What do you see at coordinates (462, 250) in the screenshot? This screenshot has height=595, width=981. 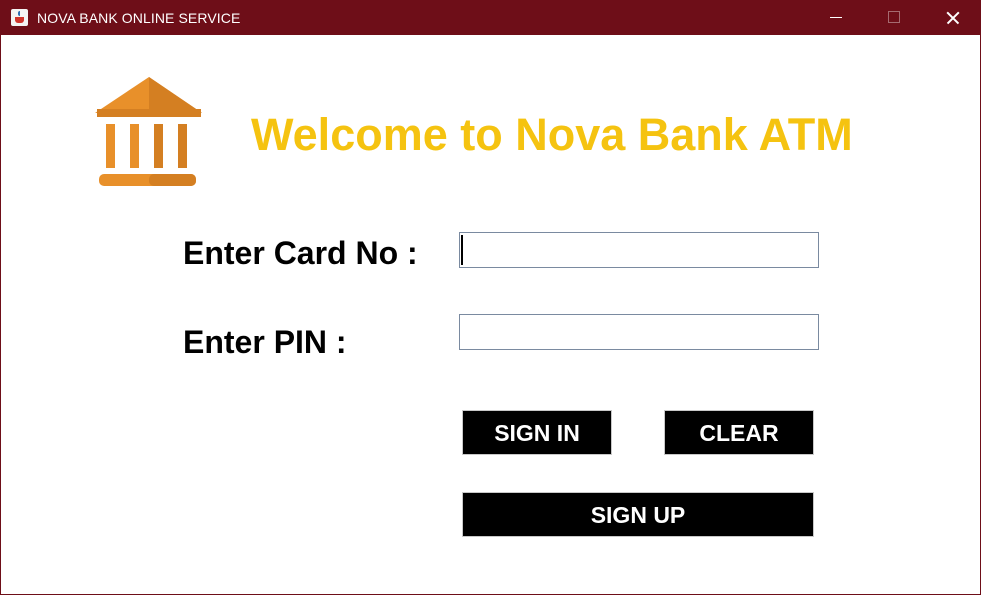 I see `text-caret` at bounding box center [462, 250].